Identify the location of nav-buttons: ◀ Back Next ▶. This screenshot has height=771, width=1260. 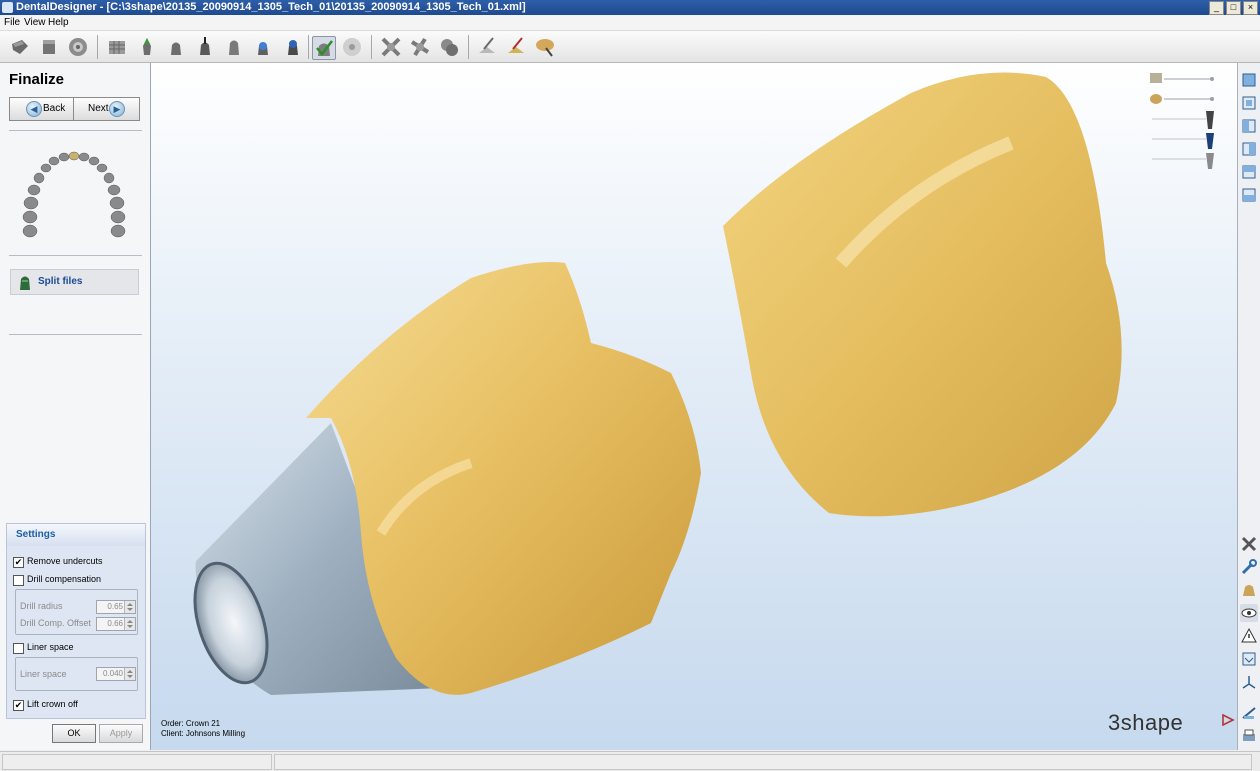
(74, 109).